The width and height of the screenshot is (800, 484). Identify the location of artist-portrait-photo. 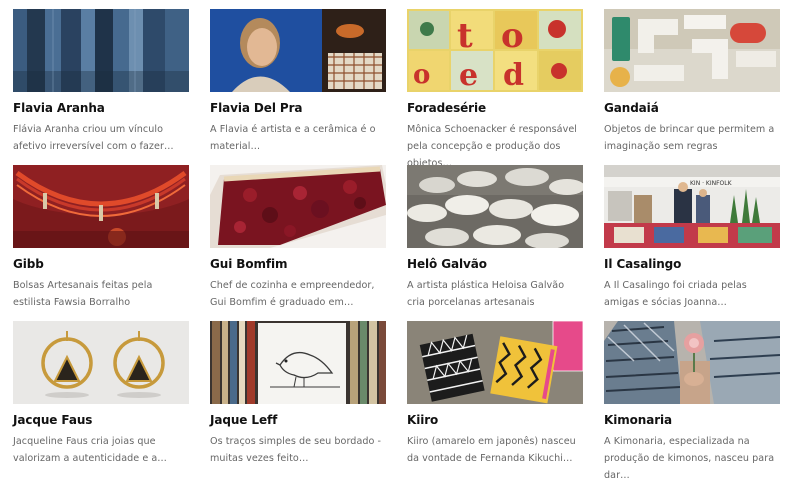
(298, 50).